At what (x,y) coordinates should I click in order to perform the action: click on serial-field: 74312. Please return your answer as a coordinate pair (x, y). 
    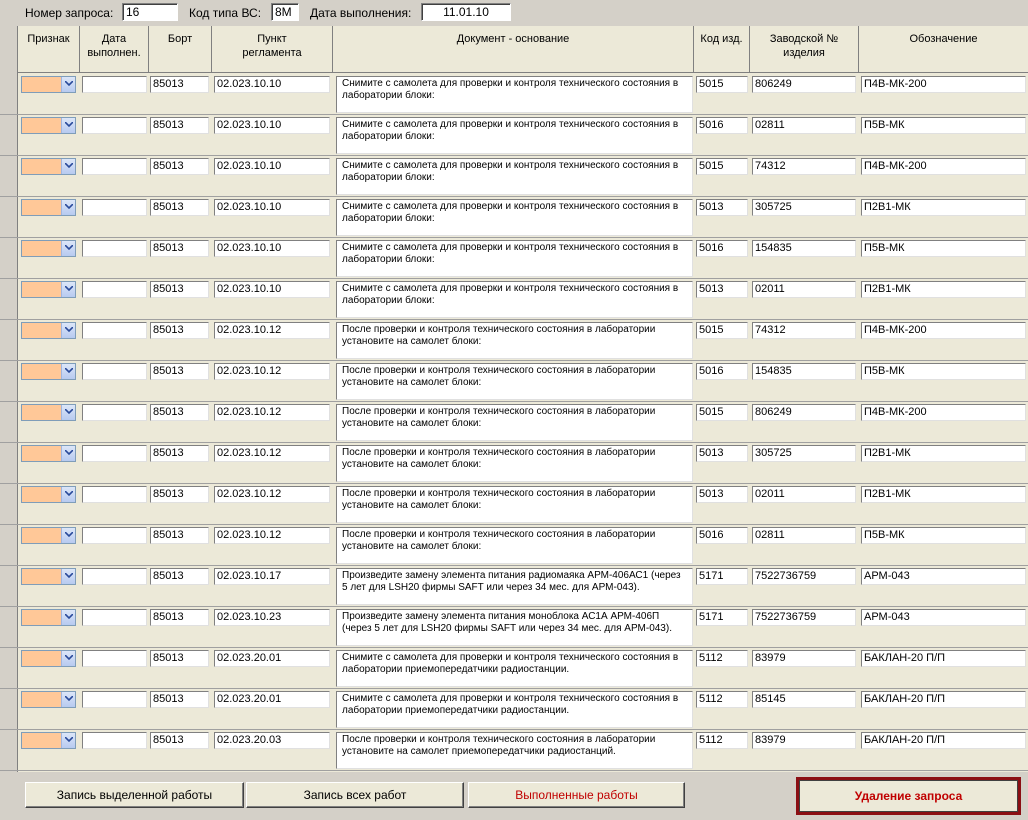
    Looking at the image, I should click on (804, 166).